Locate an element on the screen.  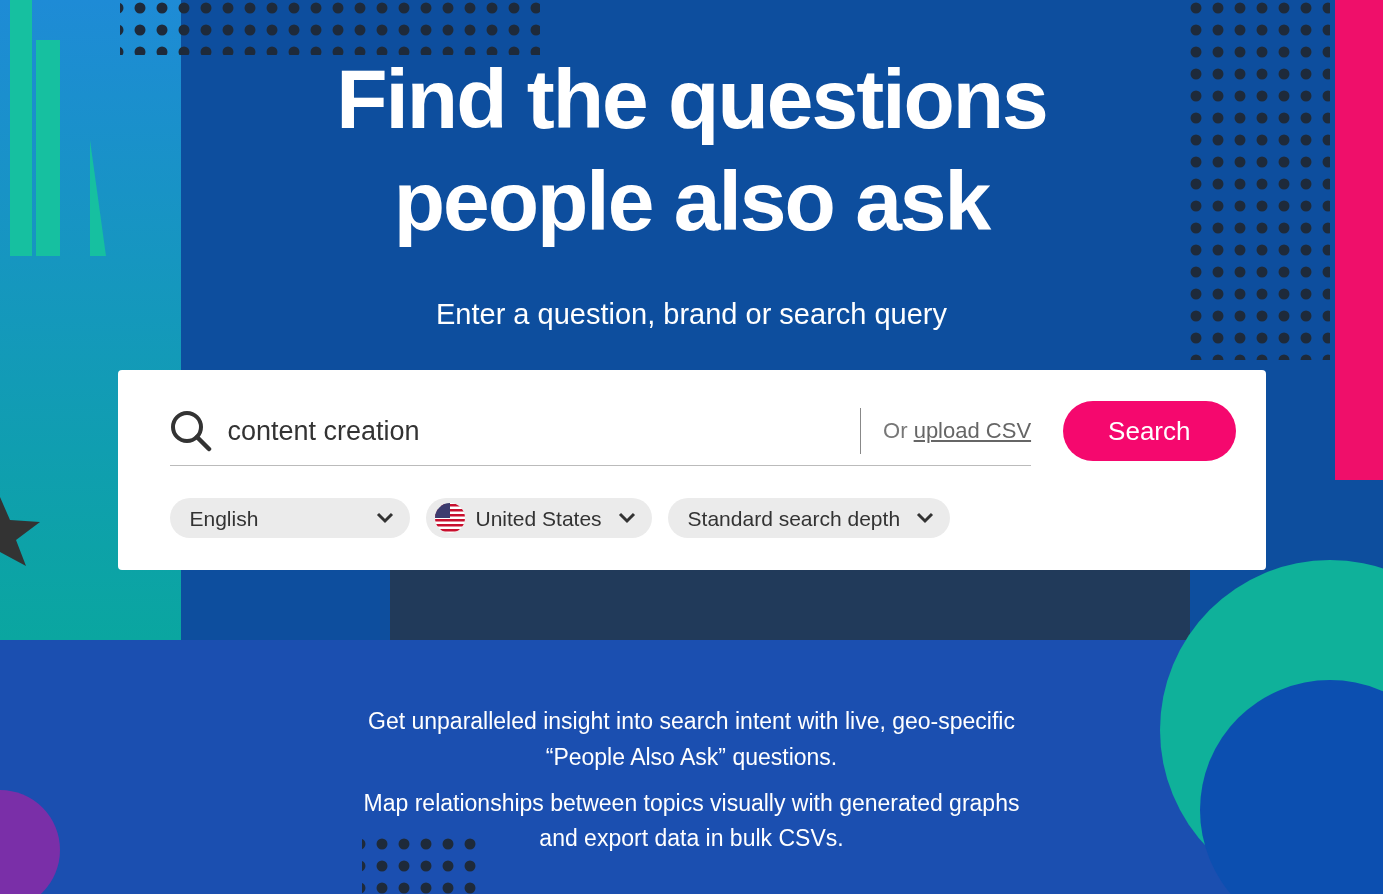
description-text: Get unparalleled insight into search intent with live, geo-specific “People Also Ask” questions. is located at coordinates (691, 740).